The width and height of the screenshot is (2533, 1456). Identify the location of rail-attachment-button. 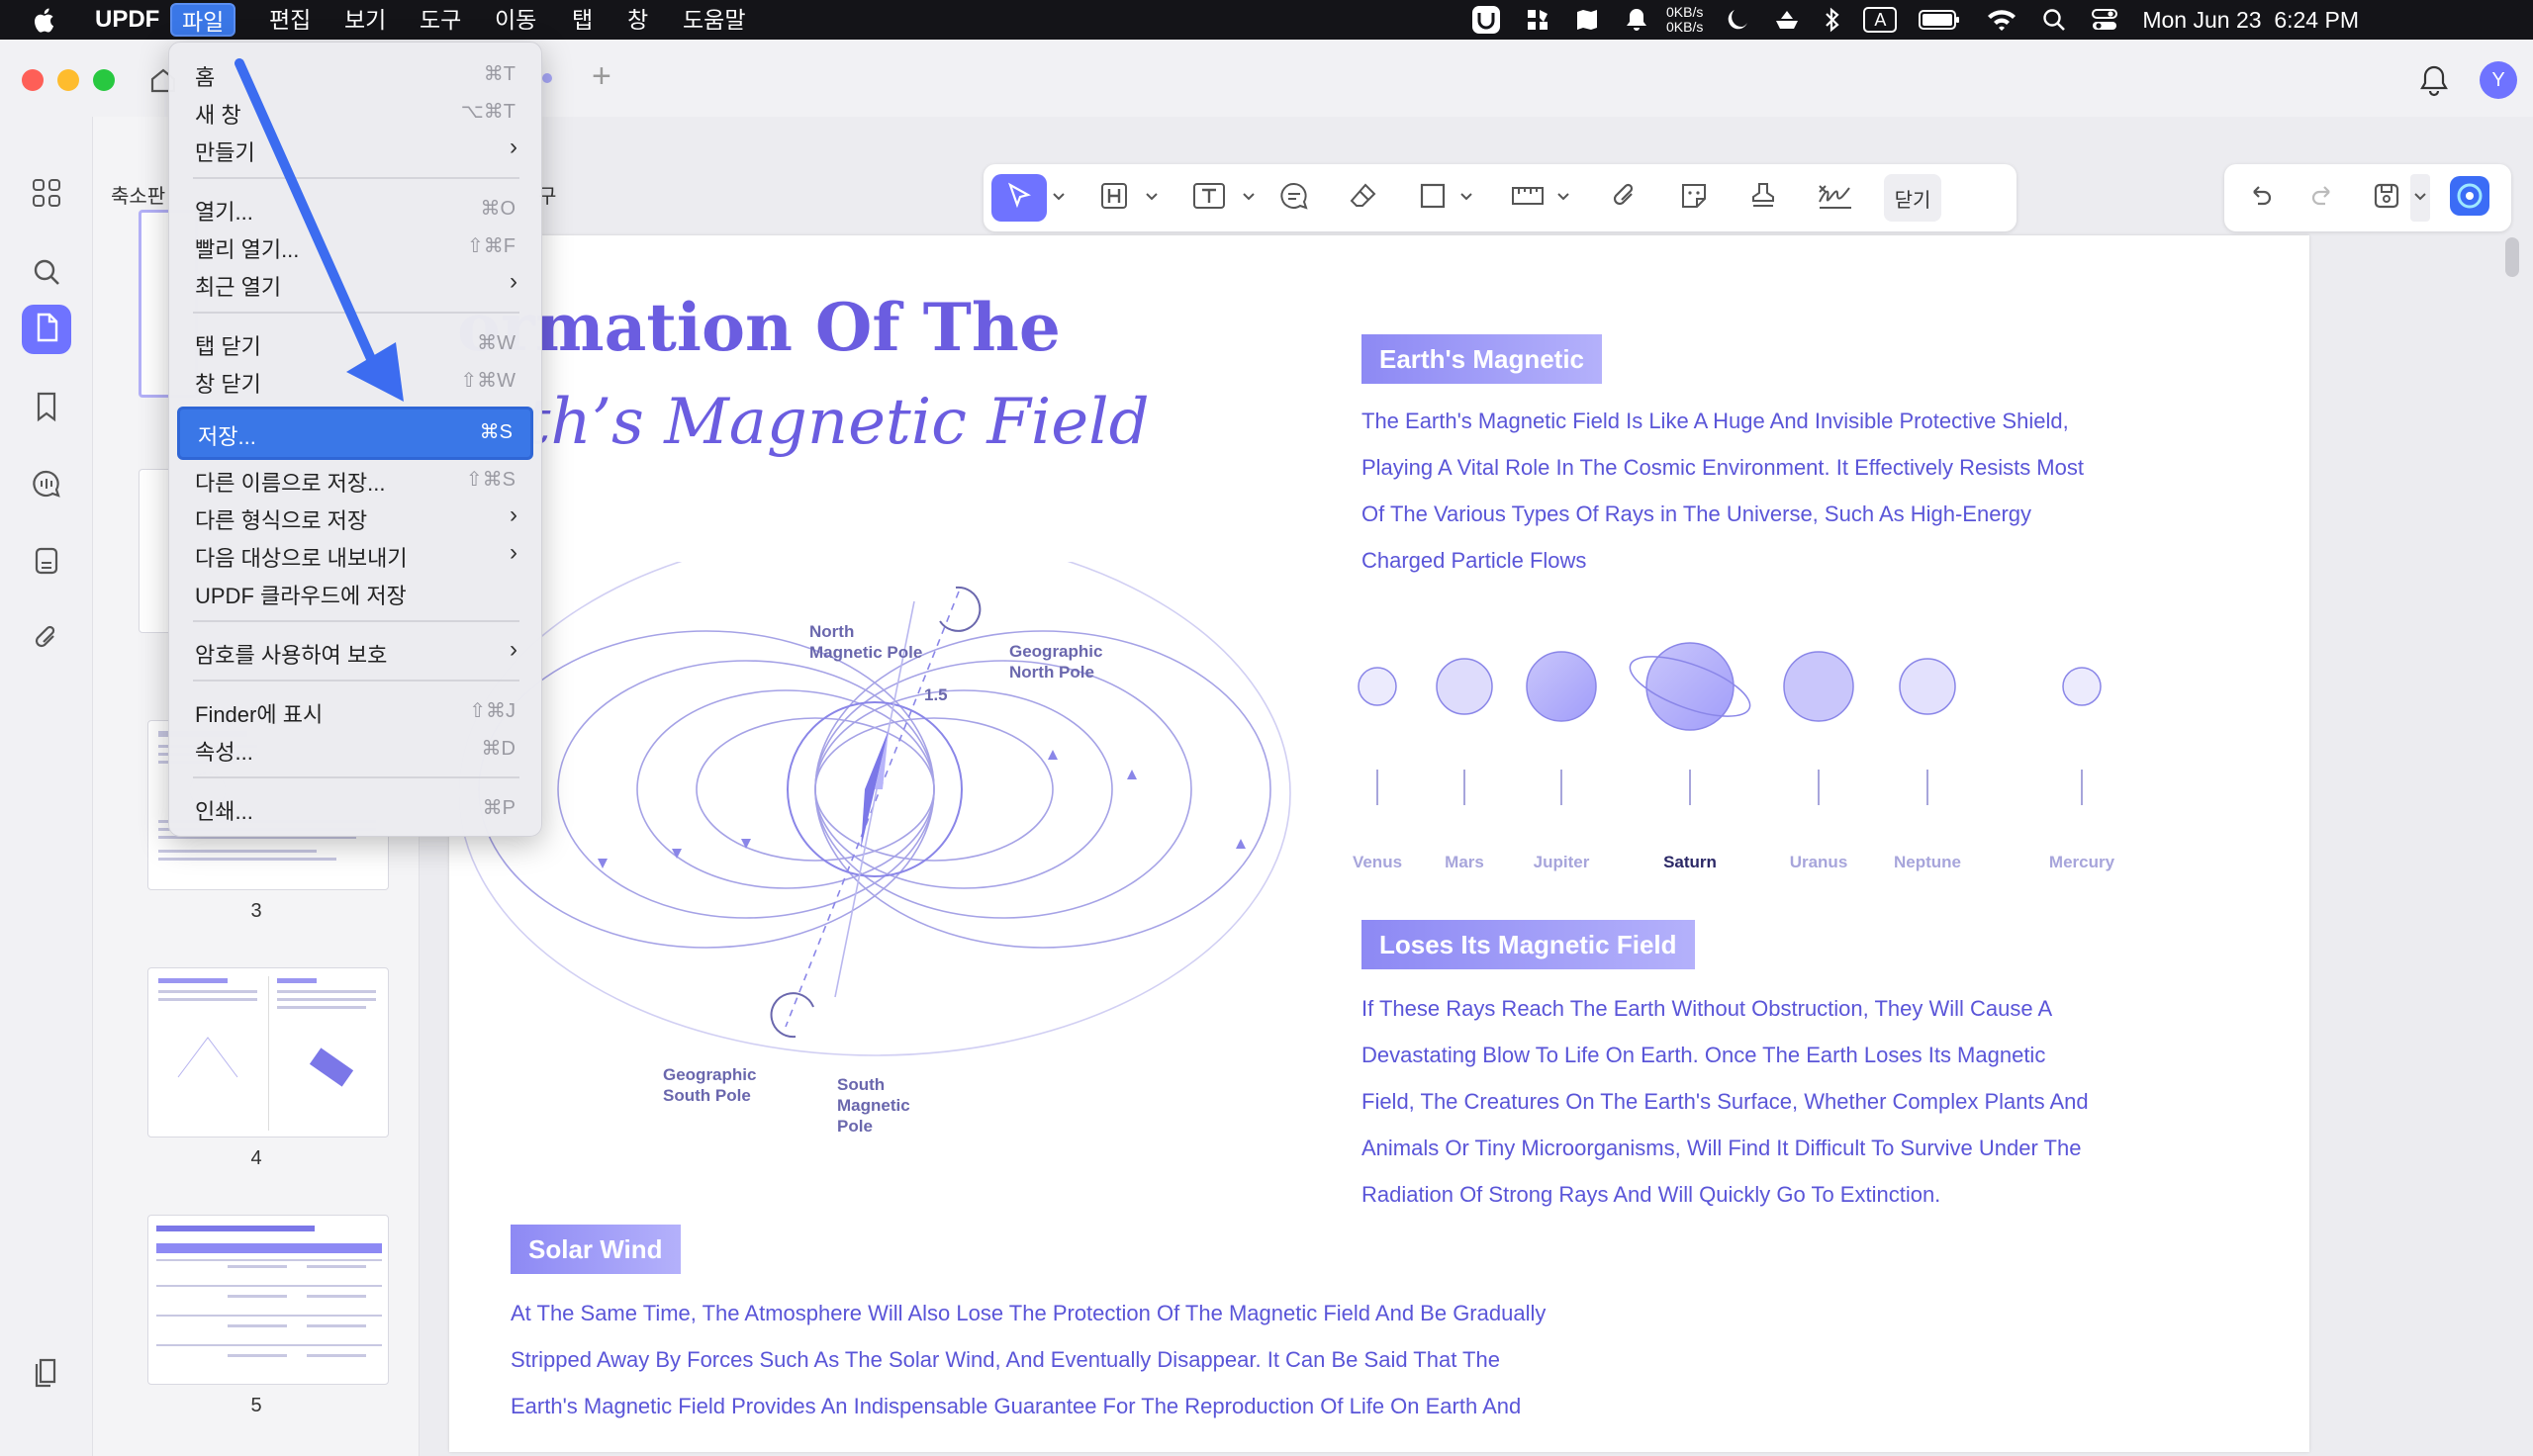
(46, 640).